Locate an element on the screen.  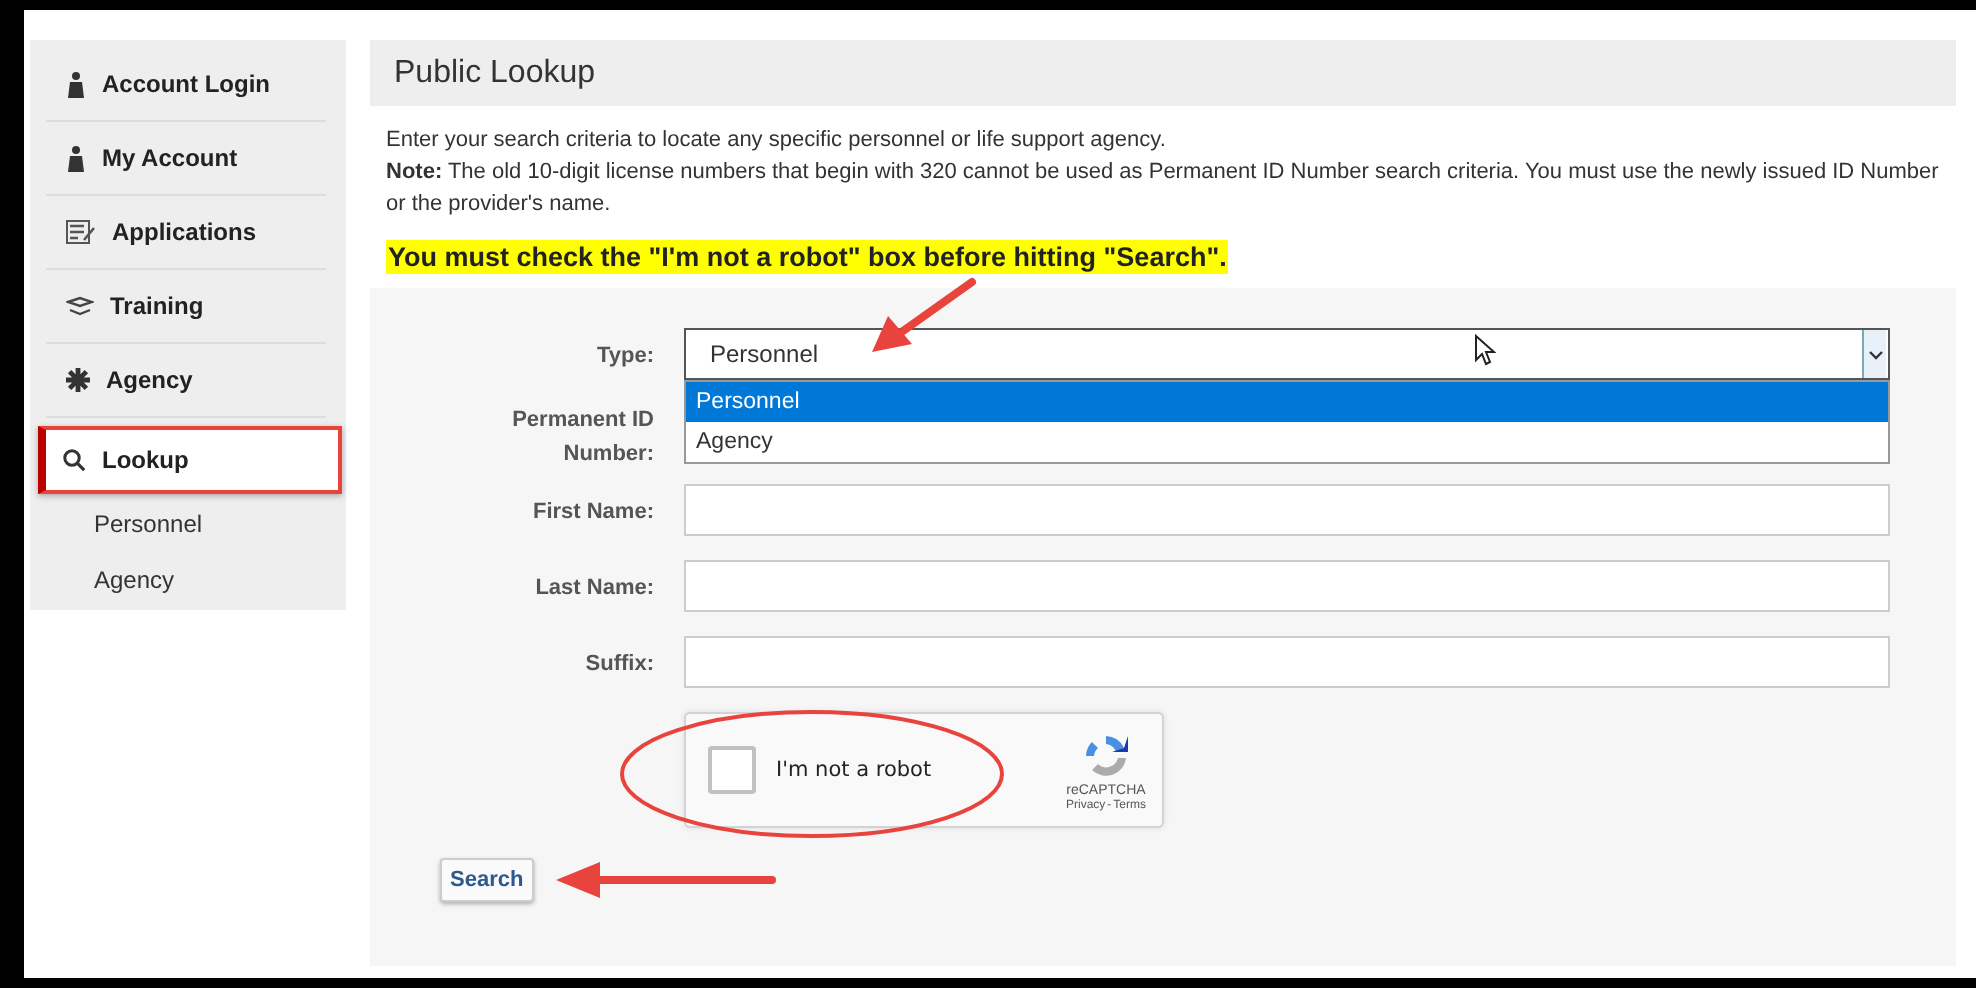
field-label: Type: is located at coordinates (625, 357).